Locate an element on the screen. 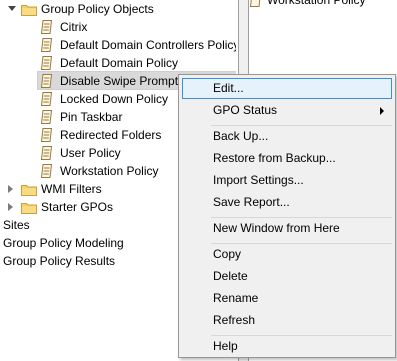 The image size is (397, 361). tree-label-group-policy-results: Group Policy Results is located at coordinates (59, 261).